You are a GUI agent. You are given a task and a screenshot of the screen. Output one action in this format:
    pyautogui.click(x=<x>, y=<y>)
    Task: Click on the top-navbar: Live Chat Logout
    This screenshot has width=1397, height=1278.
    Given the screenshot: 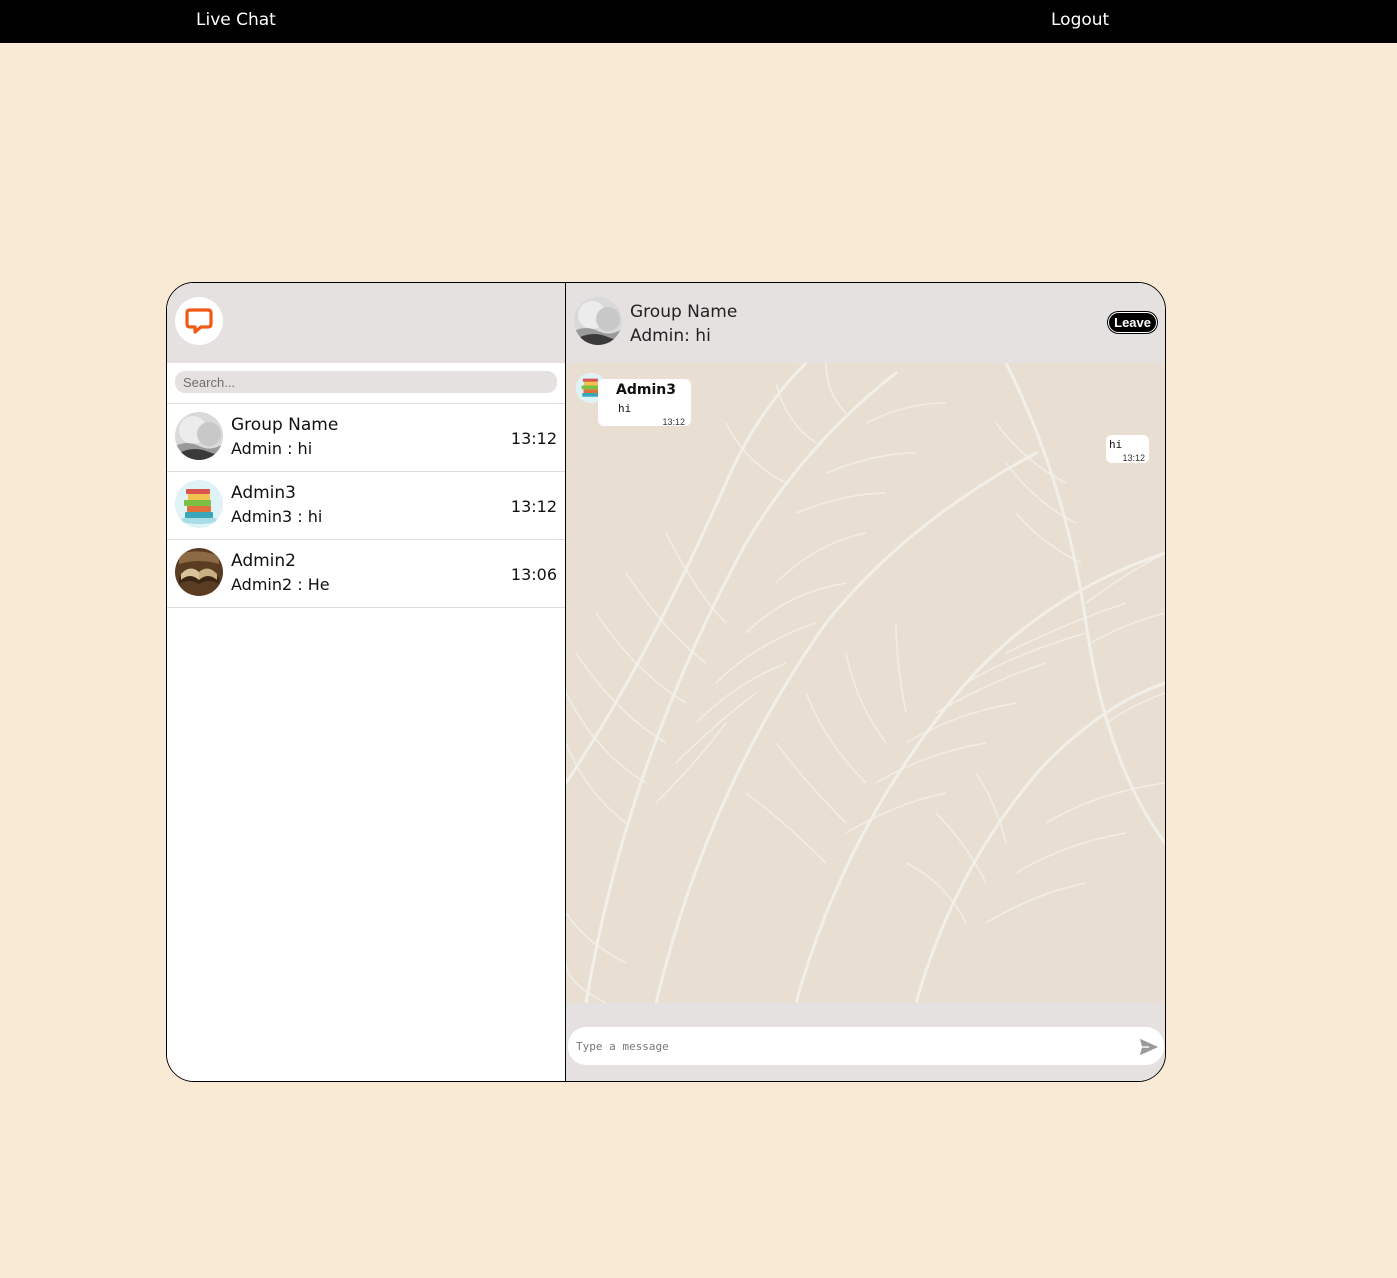 What is the action you would take?
    pyautogui.click(x=698, y=21)
    